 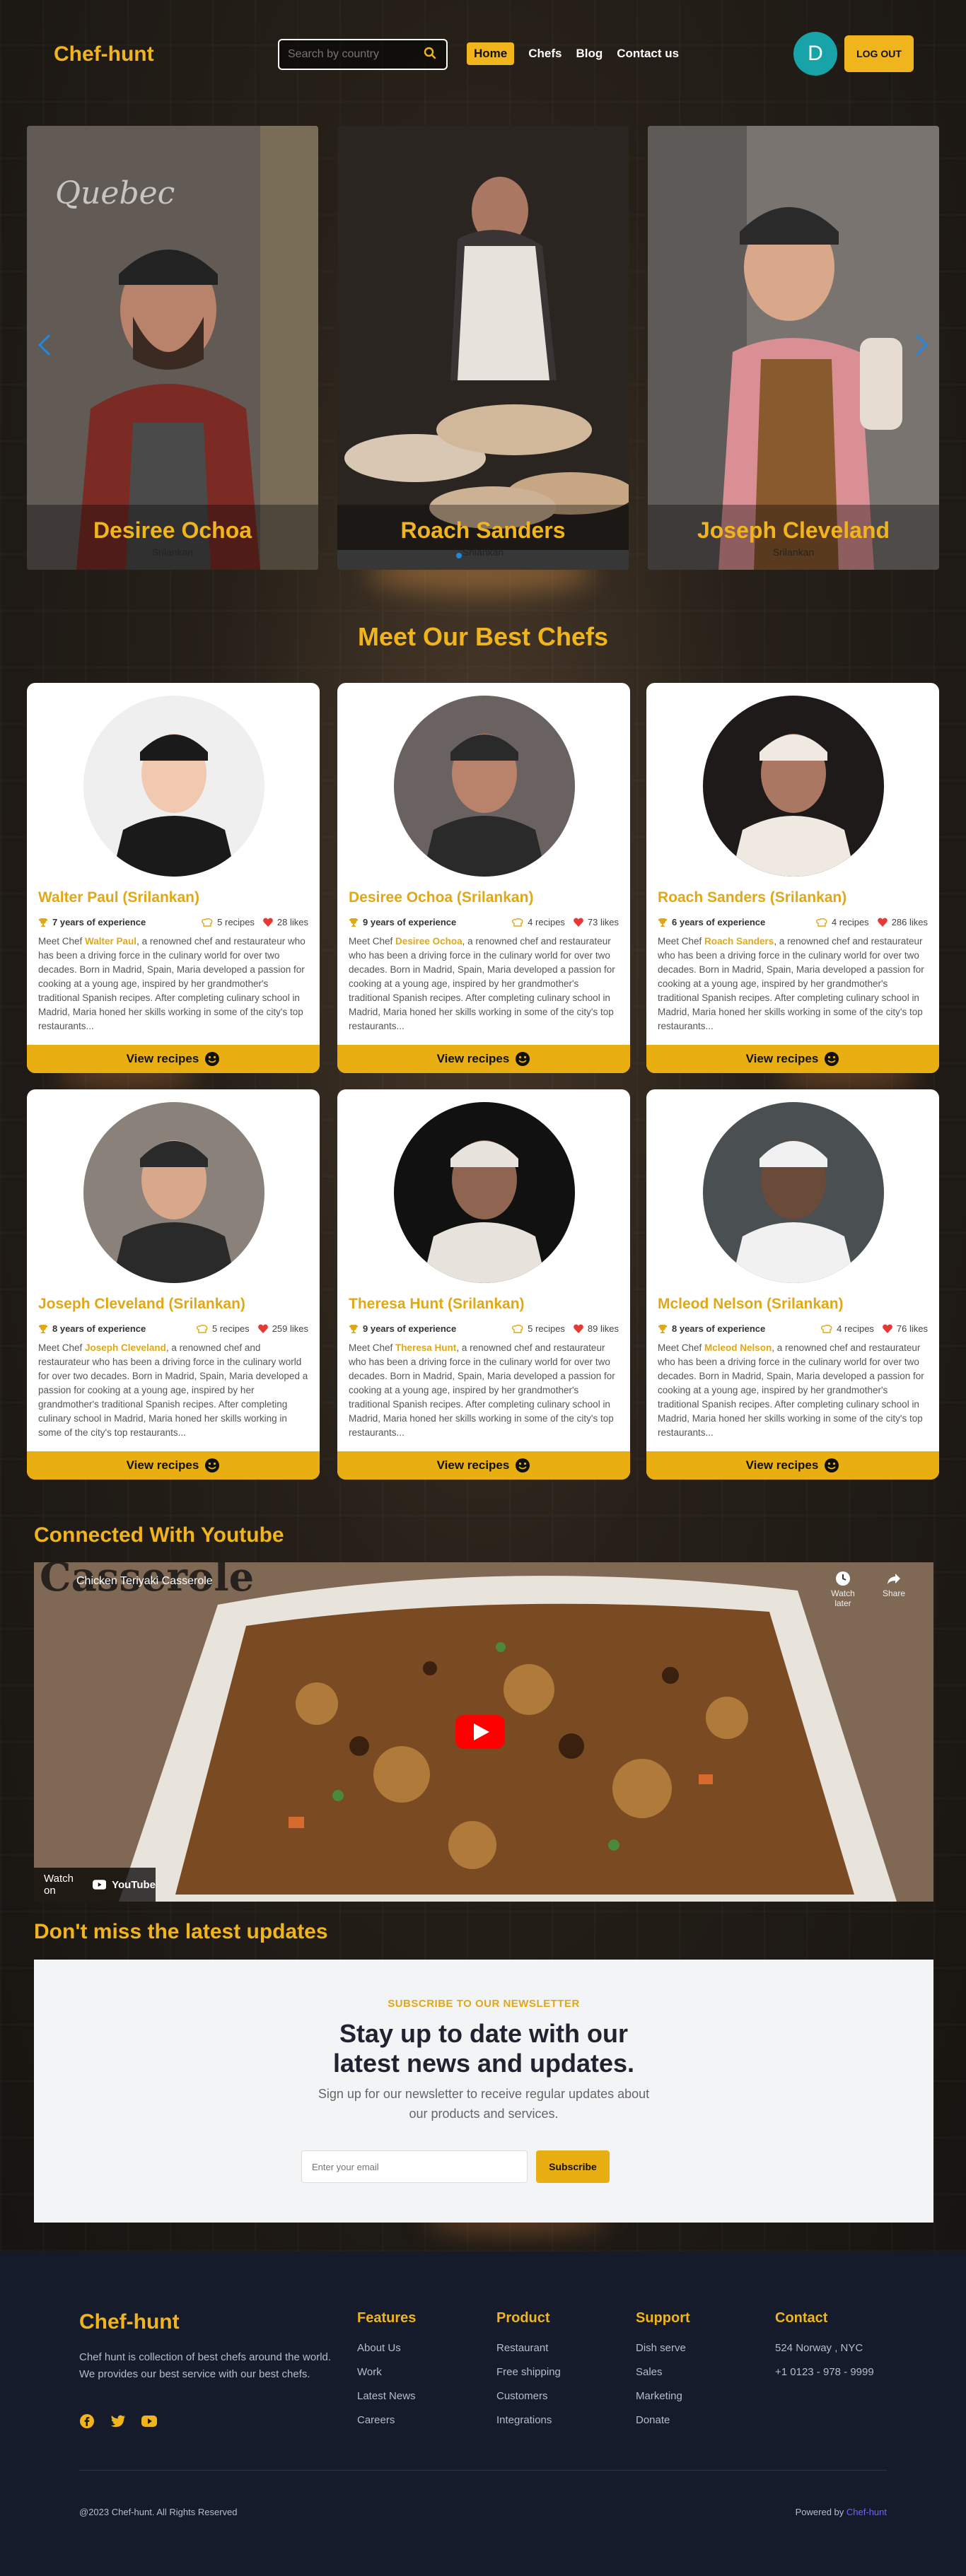 I want to click on video-thumbnail, so click(x=483, y=1732).